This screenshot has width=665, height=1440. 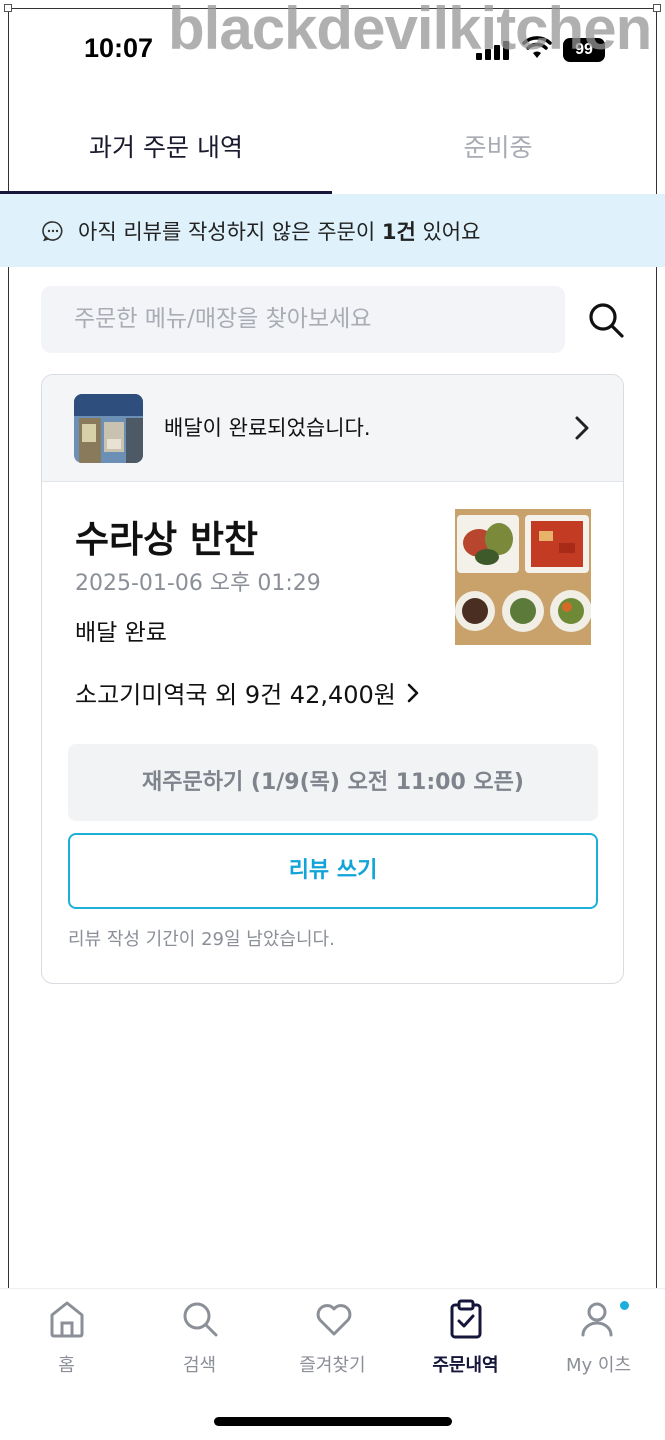 What do you see at coordinates (332, 1339) in the screenshot?
I see `nav-favorites: 즐겨찾기` at bounding box center [332, 1339].